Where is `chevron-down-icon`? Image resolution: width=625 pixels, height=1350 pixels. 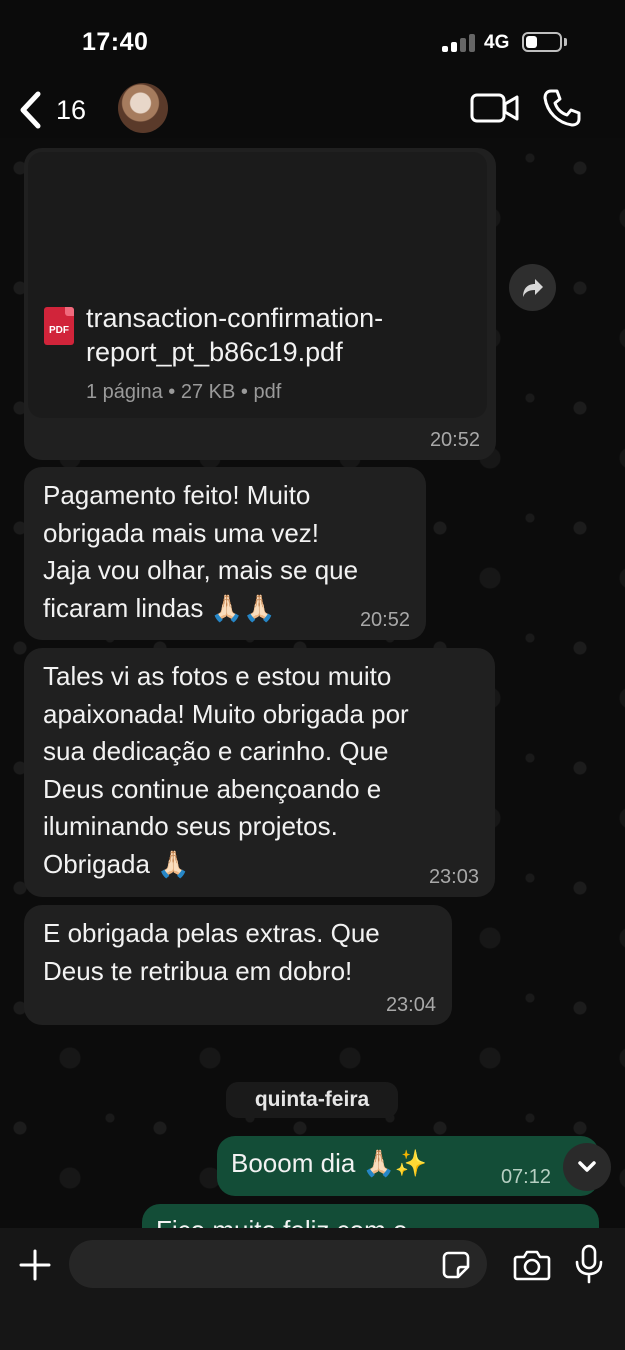 chevron-down-icon is located at coordinates (587, 1166).